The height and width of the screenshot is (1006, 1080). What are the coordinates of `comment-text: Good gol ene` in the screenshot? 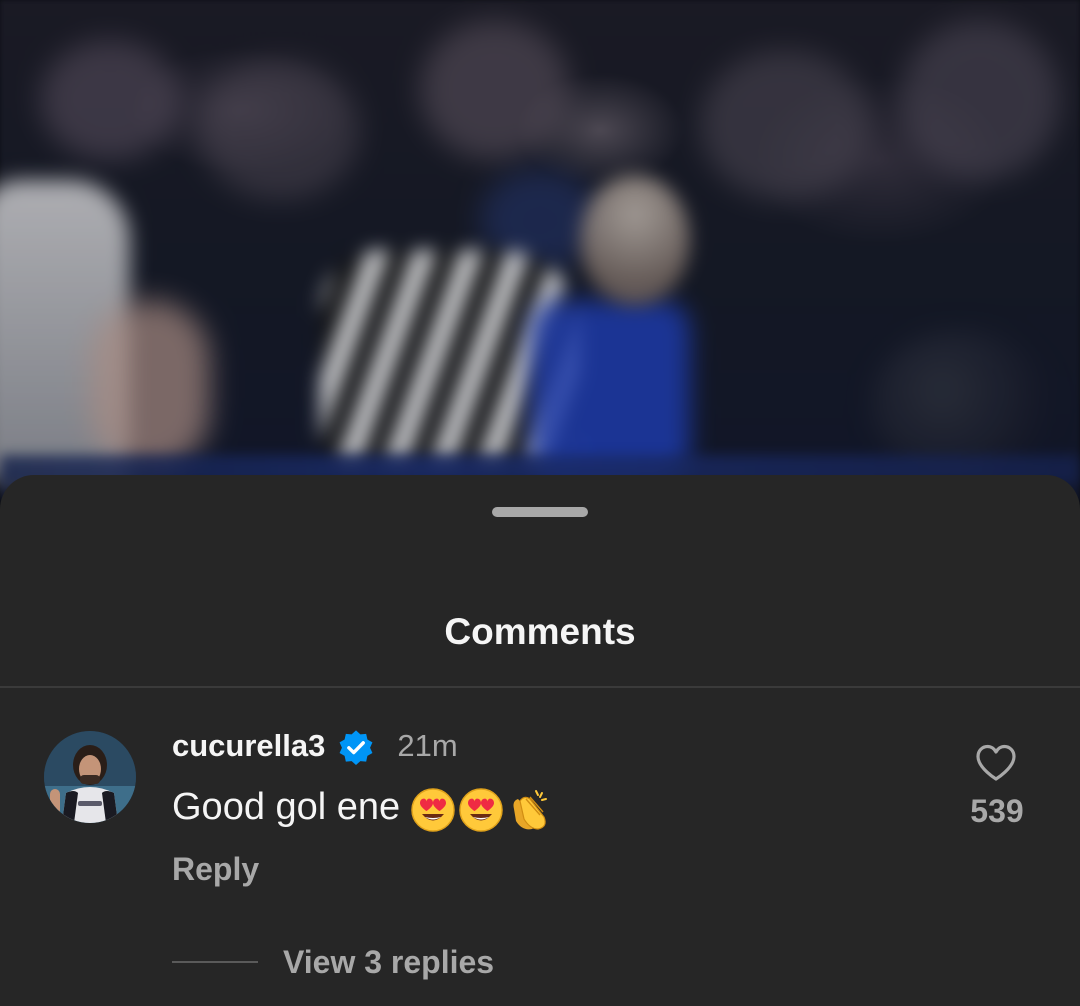 It's located at (286, 807).